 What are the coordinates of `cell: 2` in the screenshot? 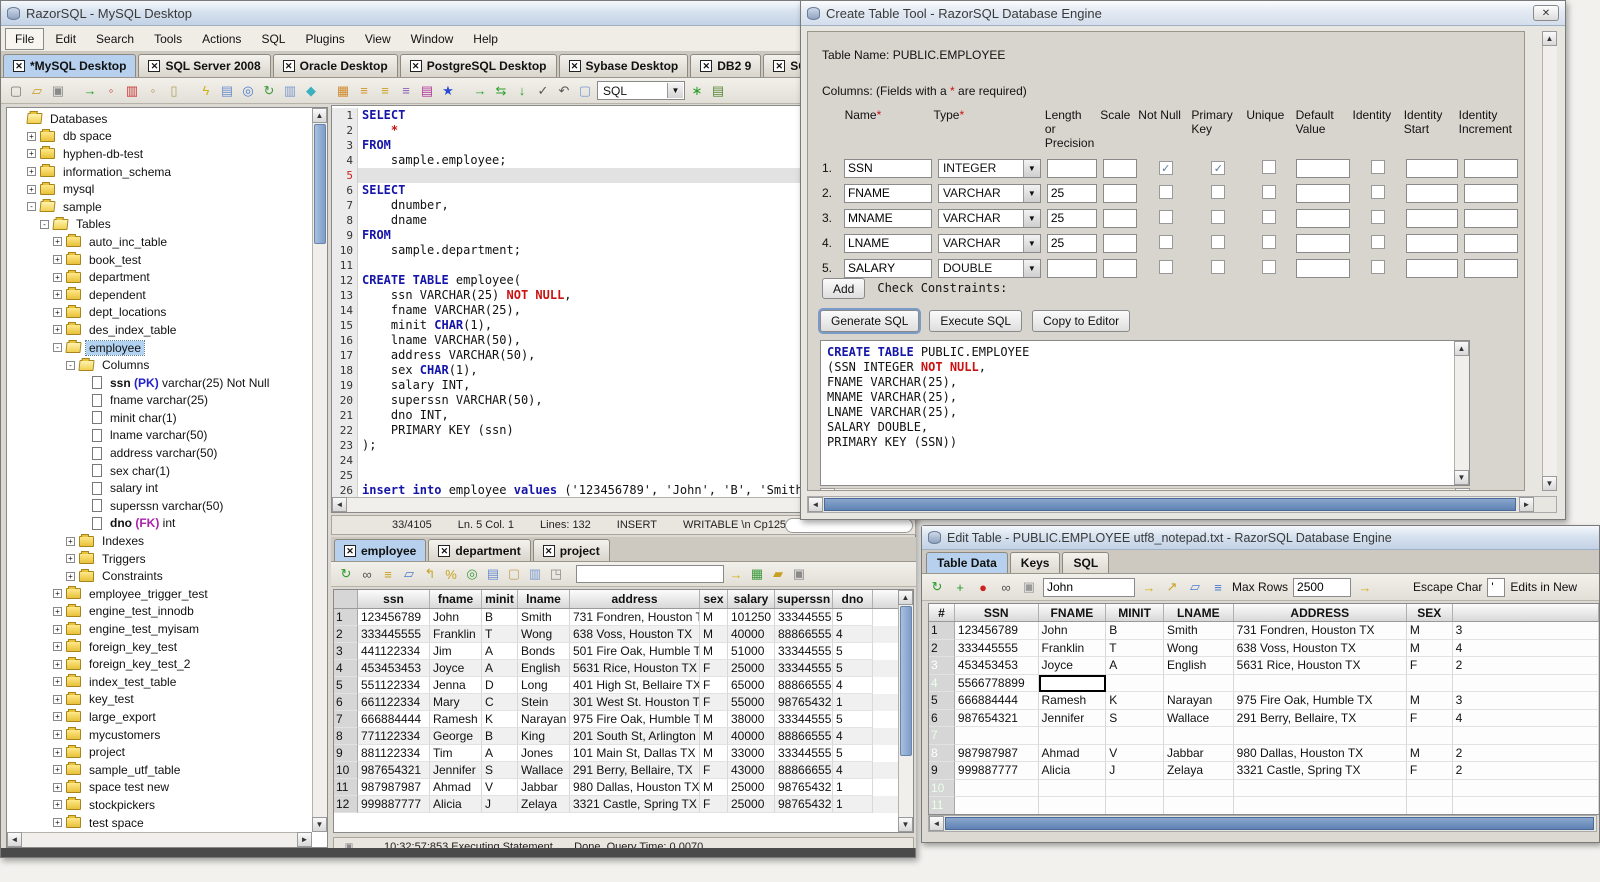 It's located at (1525, 753).